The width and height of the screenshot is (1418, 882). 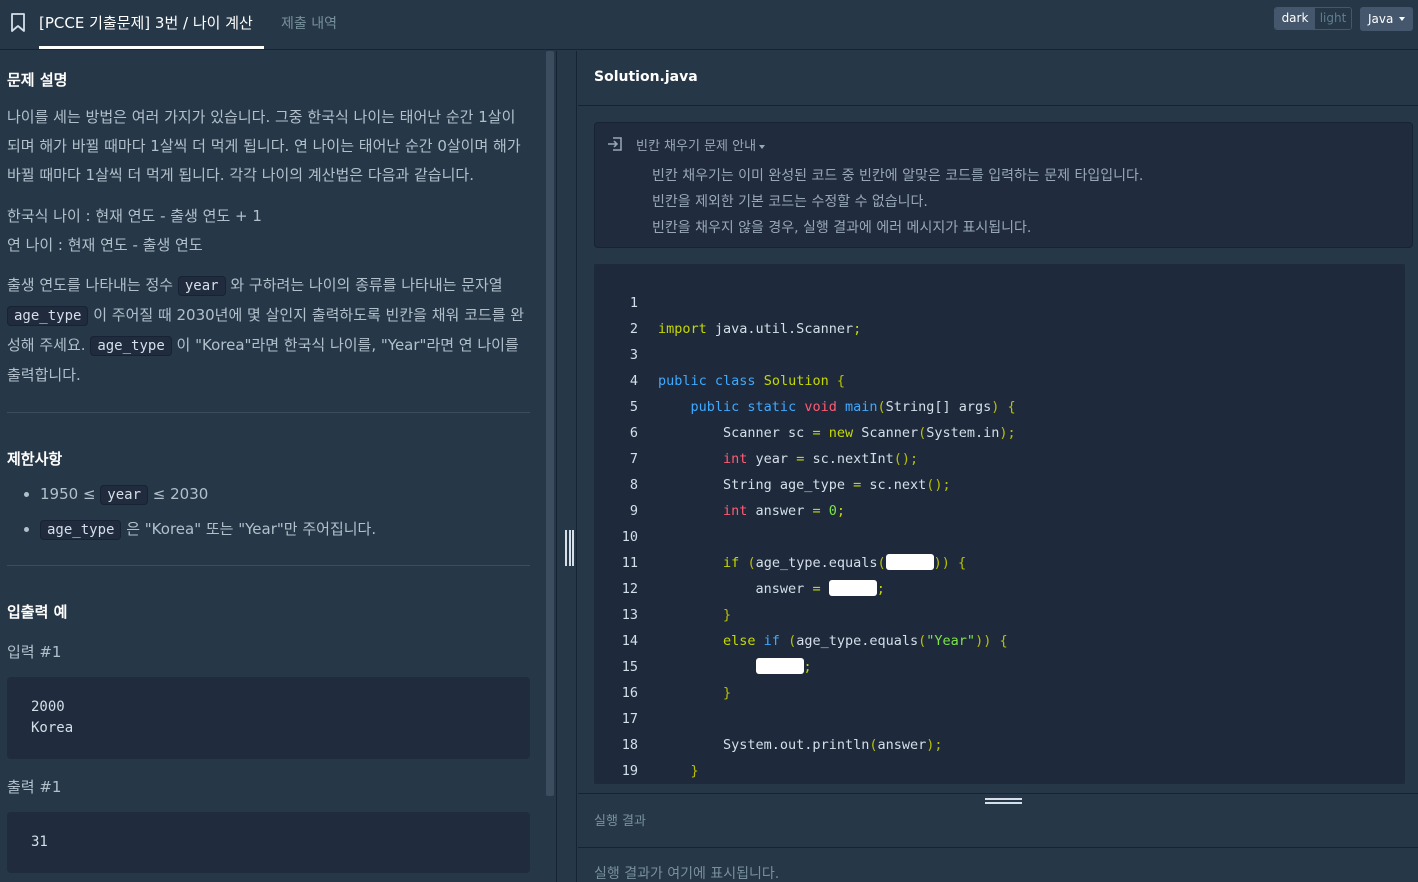 I want to click on code-line: 20, so click(x=999, y=771).